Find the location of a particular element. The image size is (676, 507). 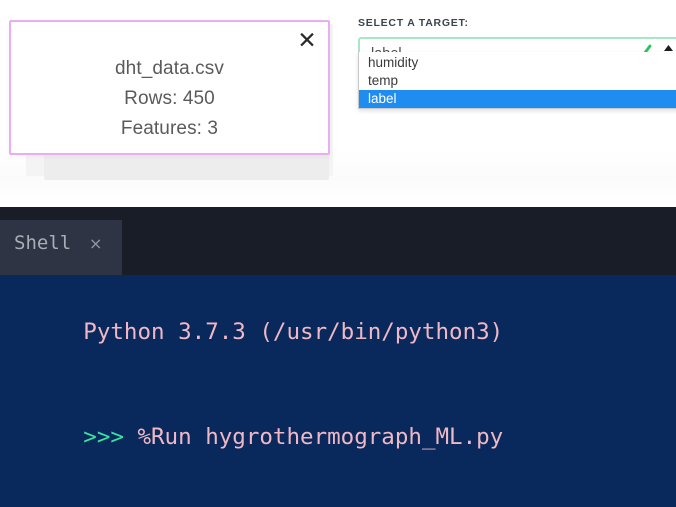

select-option: humidity is located at coordinates (517, 63).